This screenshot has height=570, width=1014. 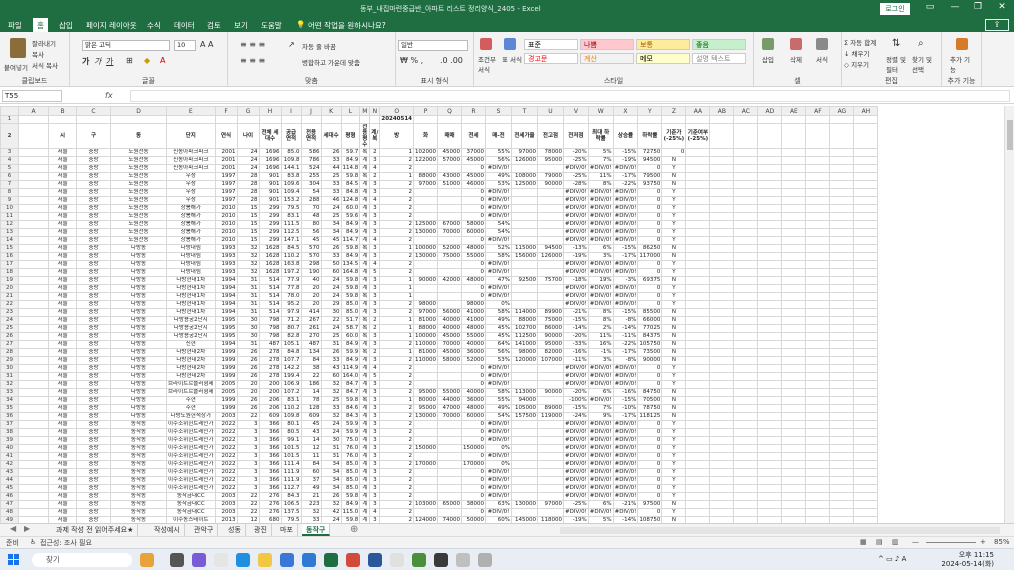 I want to click on cell: 2005, so click(x=226, y=384).